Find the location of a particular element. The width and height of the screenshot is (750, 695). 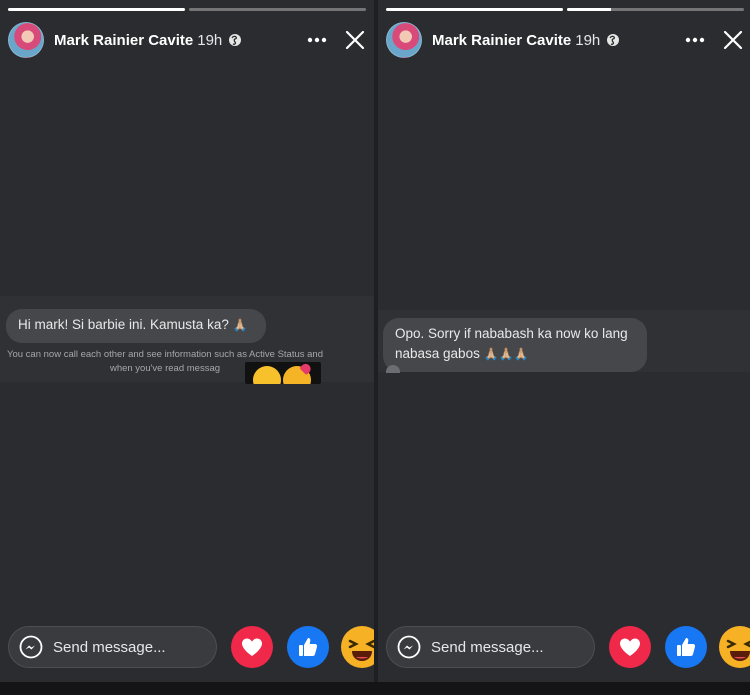

pray-emoji: 🙏🏼🙏🏼🙏🏼 is located at coordinates (506, 354).